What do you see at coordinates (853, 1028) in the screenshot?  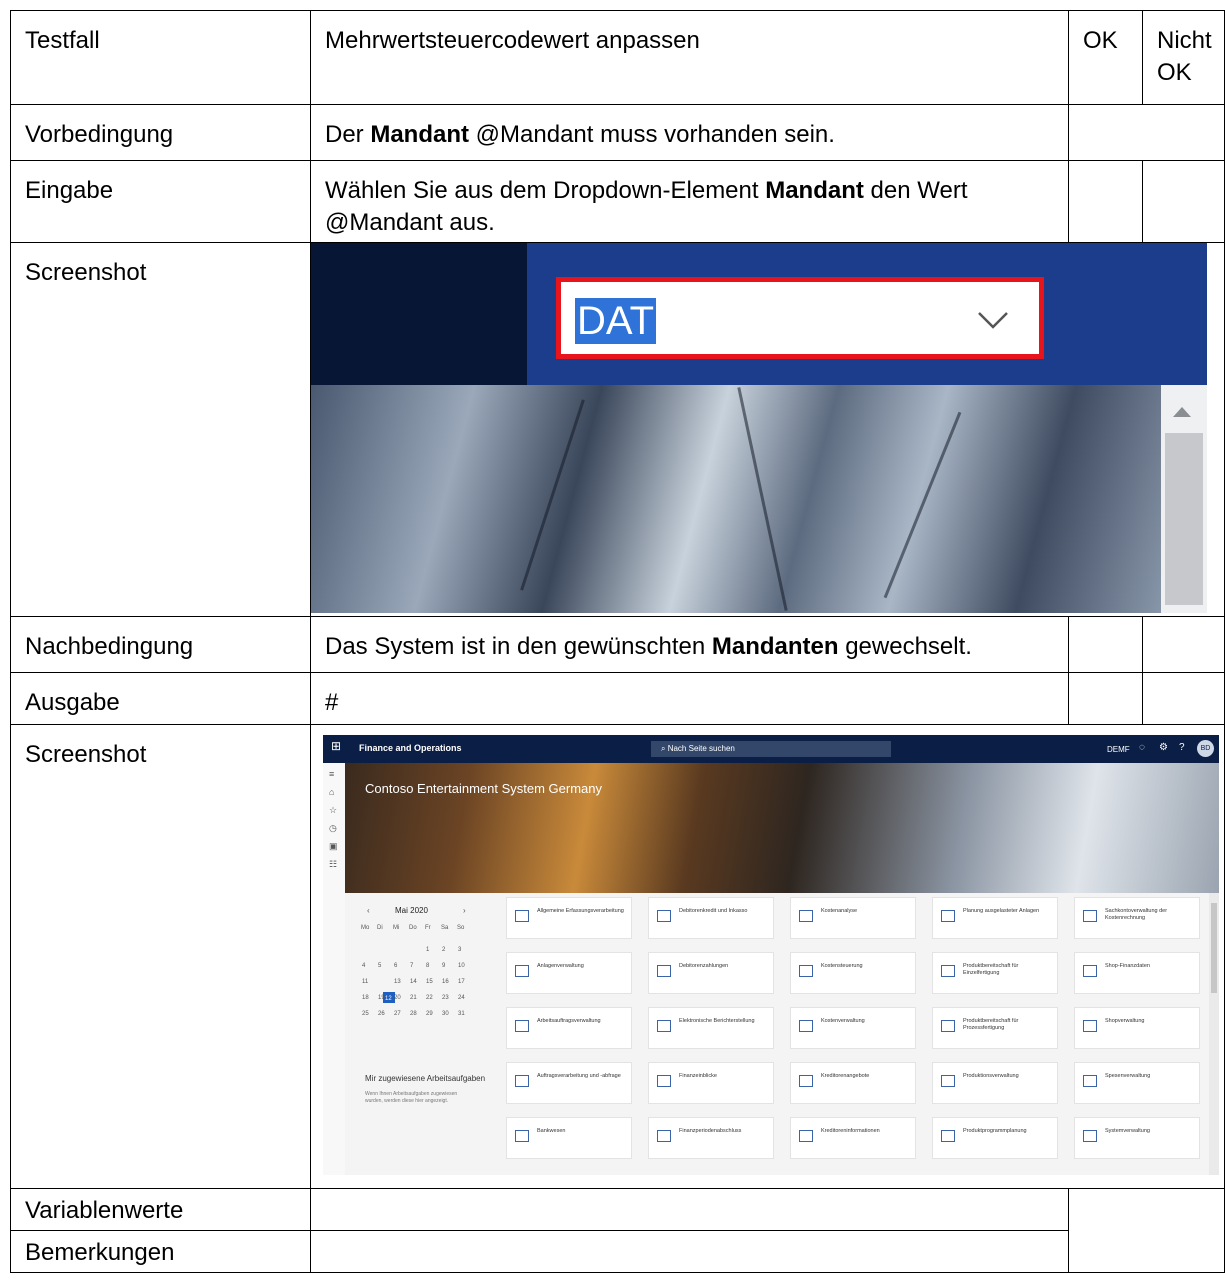 I see `workspace-tile: Kostenverwaltung` at bounding box center [853, 1028].